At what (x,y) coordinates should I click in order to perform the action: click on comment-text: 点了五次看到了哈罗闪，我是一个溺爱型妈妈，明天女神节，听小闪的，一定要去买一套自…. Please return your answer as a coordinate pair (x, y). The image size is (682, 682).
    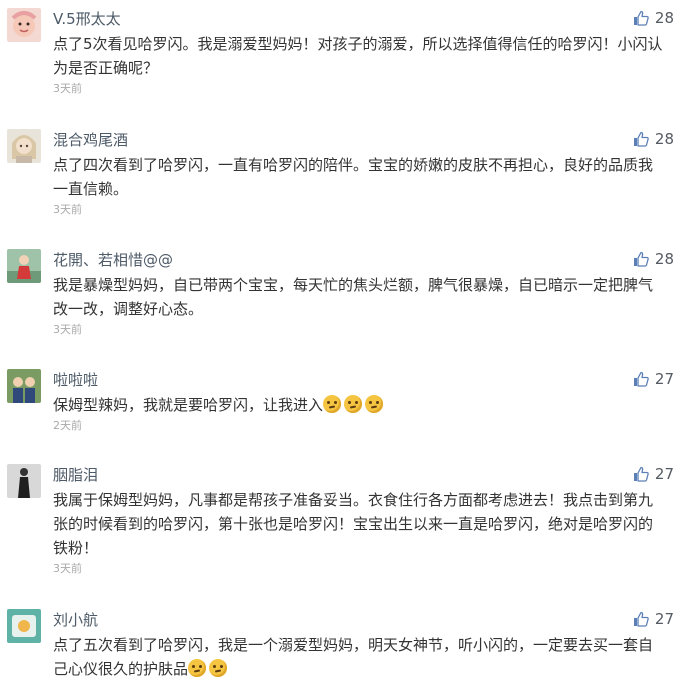
    Looking at the image, I should click on (358, 657).